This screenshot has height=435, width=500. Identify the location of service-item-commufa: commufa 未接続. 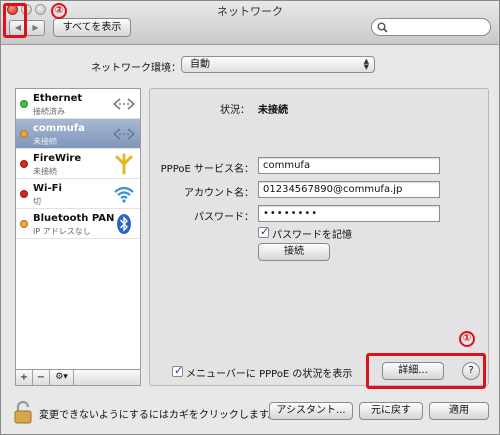
(78, 134).